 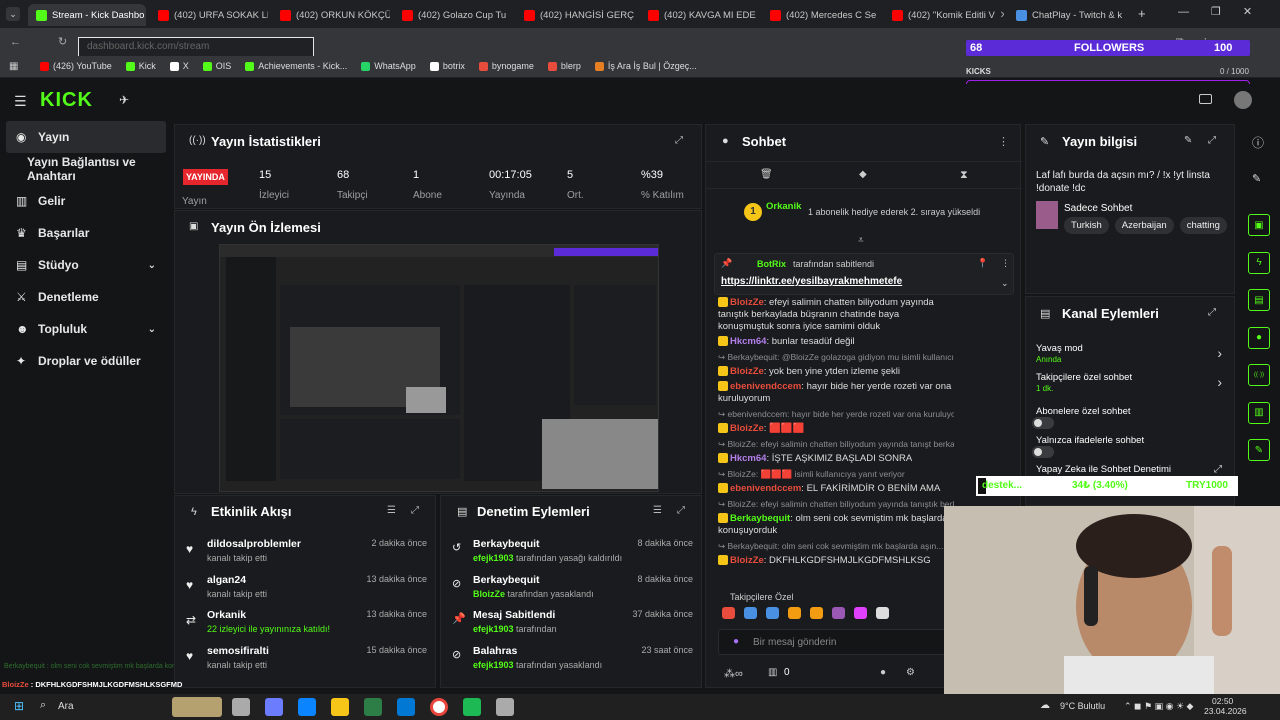 What do you see at coordinates (1188, 140) in the screenshot?
I see `edit-icon: ✎` at bounding box center [1188, 140].